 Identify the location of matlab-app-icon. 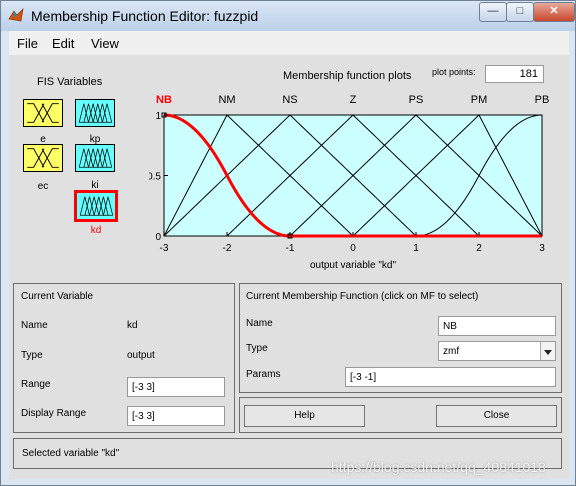
(16, 15).